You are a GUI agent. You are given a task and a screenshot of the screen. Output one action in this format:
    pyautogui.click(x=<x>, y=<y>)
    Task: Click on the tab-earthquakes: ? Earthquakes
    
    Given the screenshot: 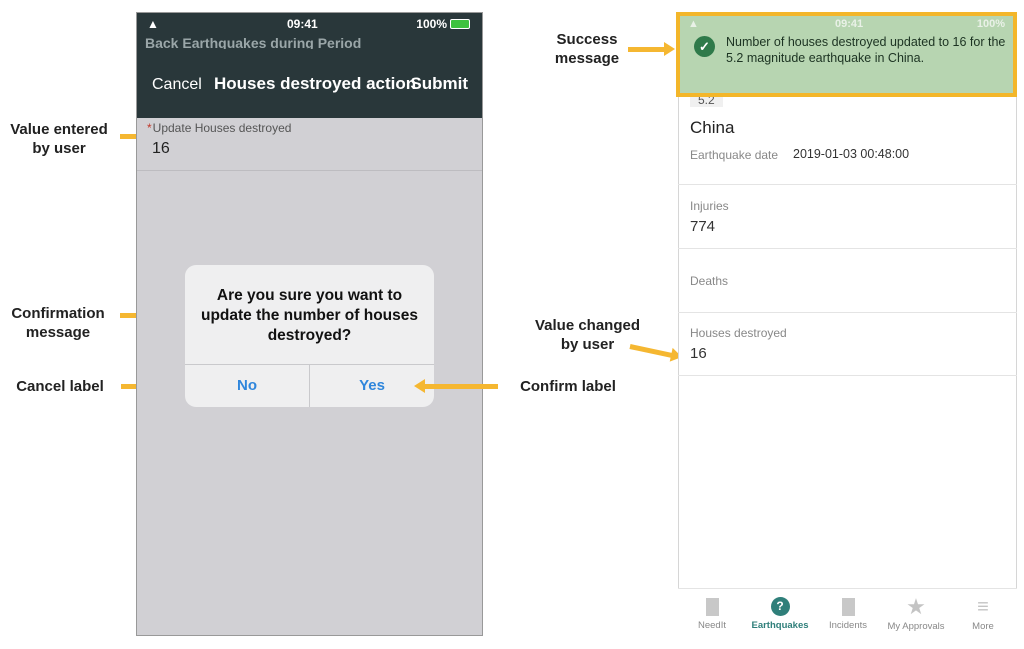 What is the action you would take?
    pyautogui.click(x=780, y=614)
    